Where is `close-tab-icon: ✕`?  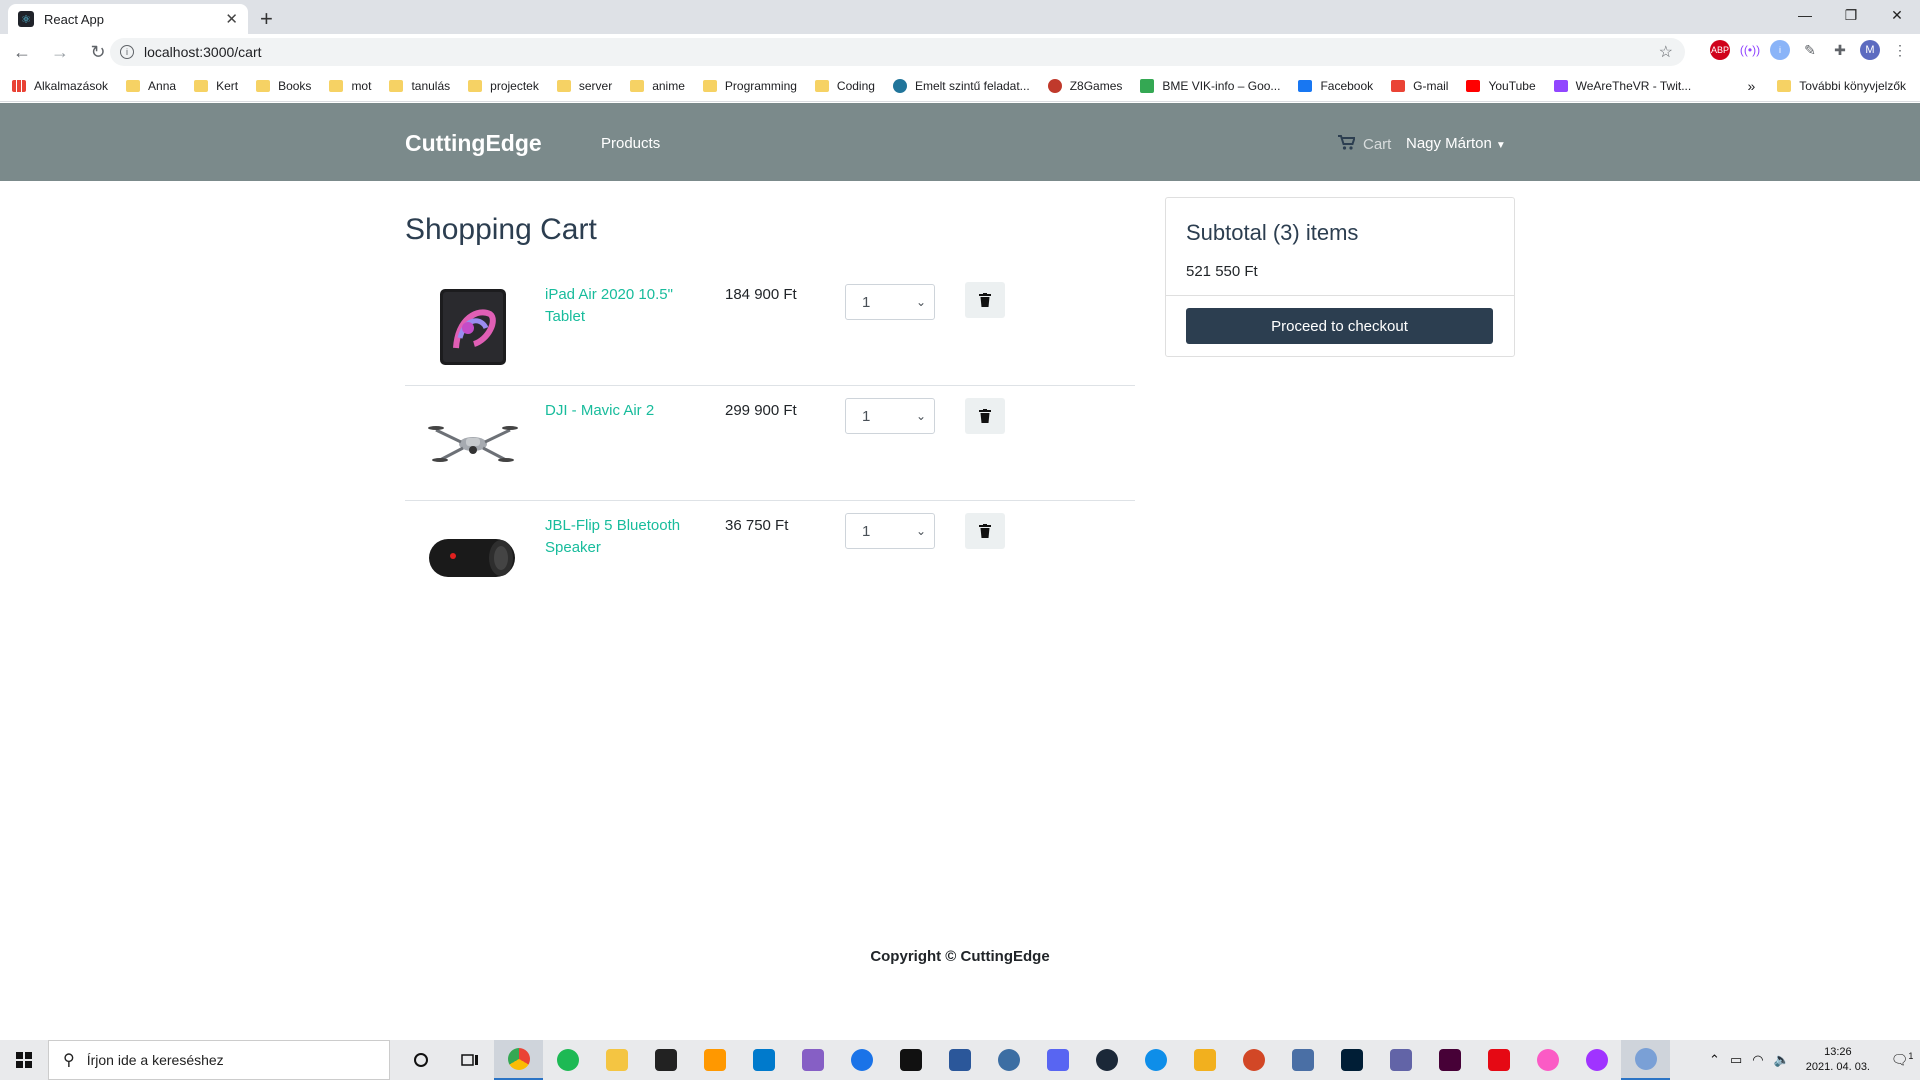
close-tab-icon: ✕ is located at coordinates (231, 19).